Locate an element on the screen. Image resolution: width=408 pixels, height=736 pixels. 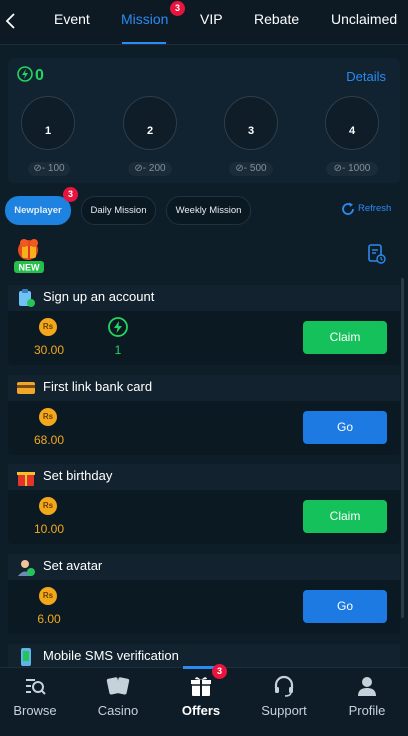
level-threshold-3: ⊘- 500 is located at coordinates (251, 169).